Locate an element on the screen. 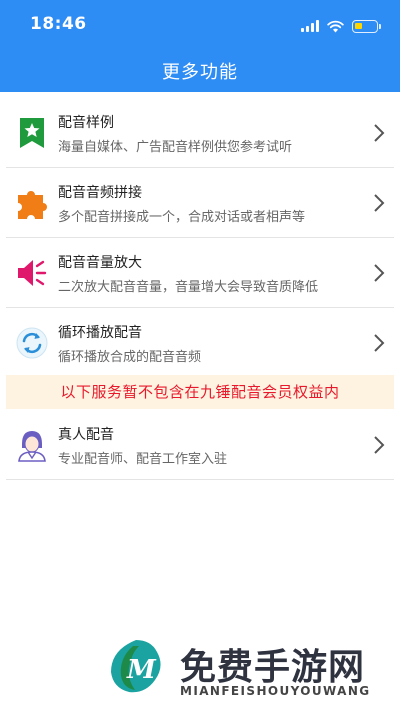  watermark-logo-icon: M is located at coordinates (136, 666).